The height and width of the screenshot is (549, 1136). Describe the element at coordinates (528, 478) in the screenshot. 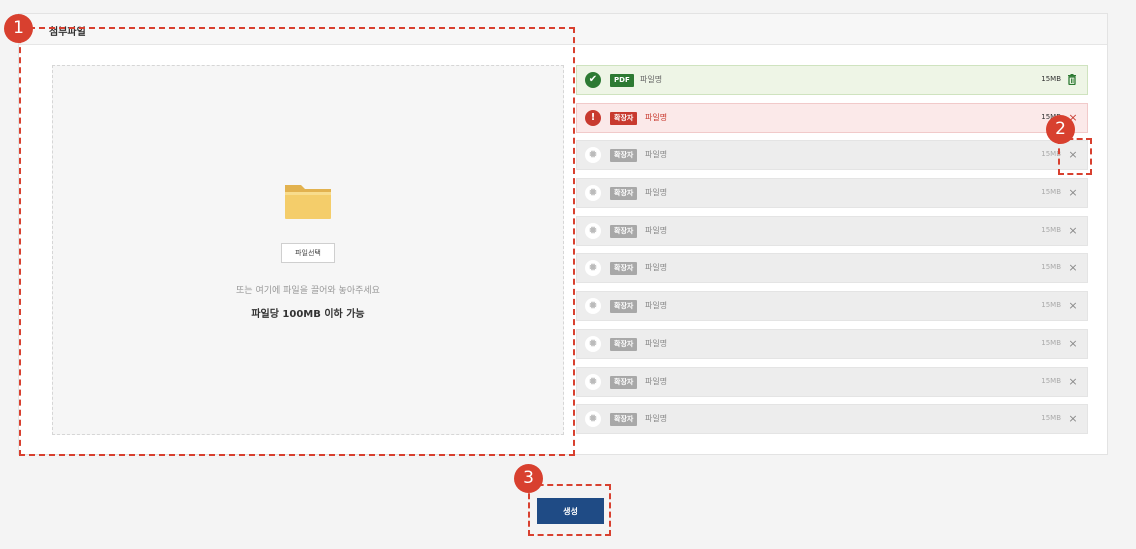

I see `callout-number-3: 3` at that location.